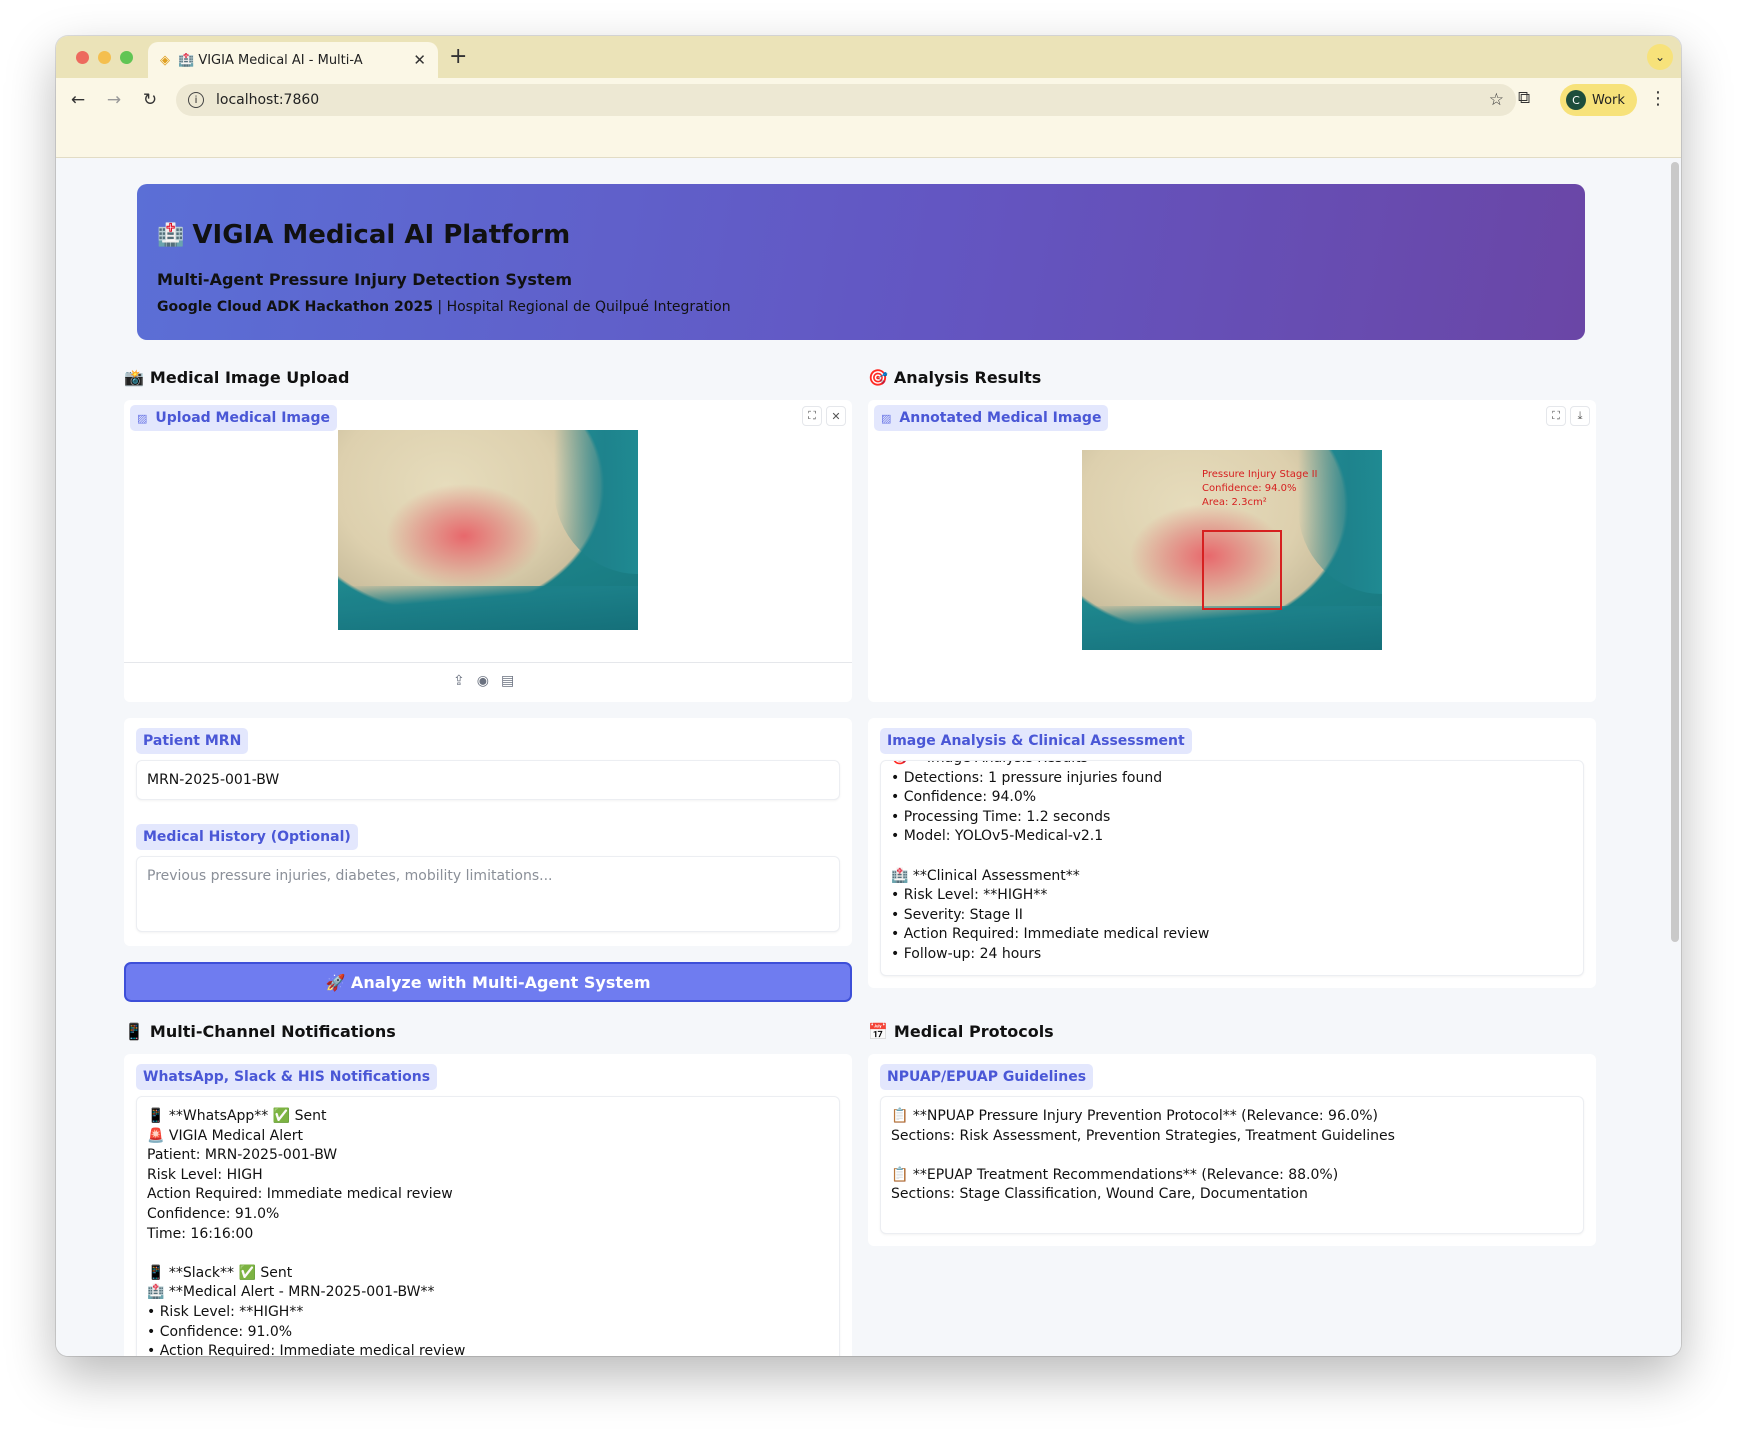  Describe the element at coordinates (488, 530) in the screenshot. I see `uploaded-wound-image` at that location.